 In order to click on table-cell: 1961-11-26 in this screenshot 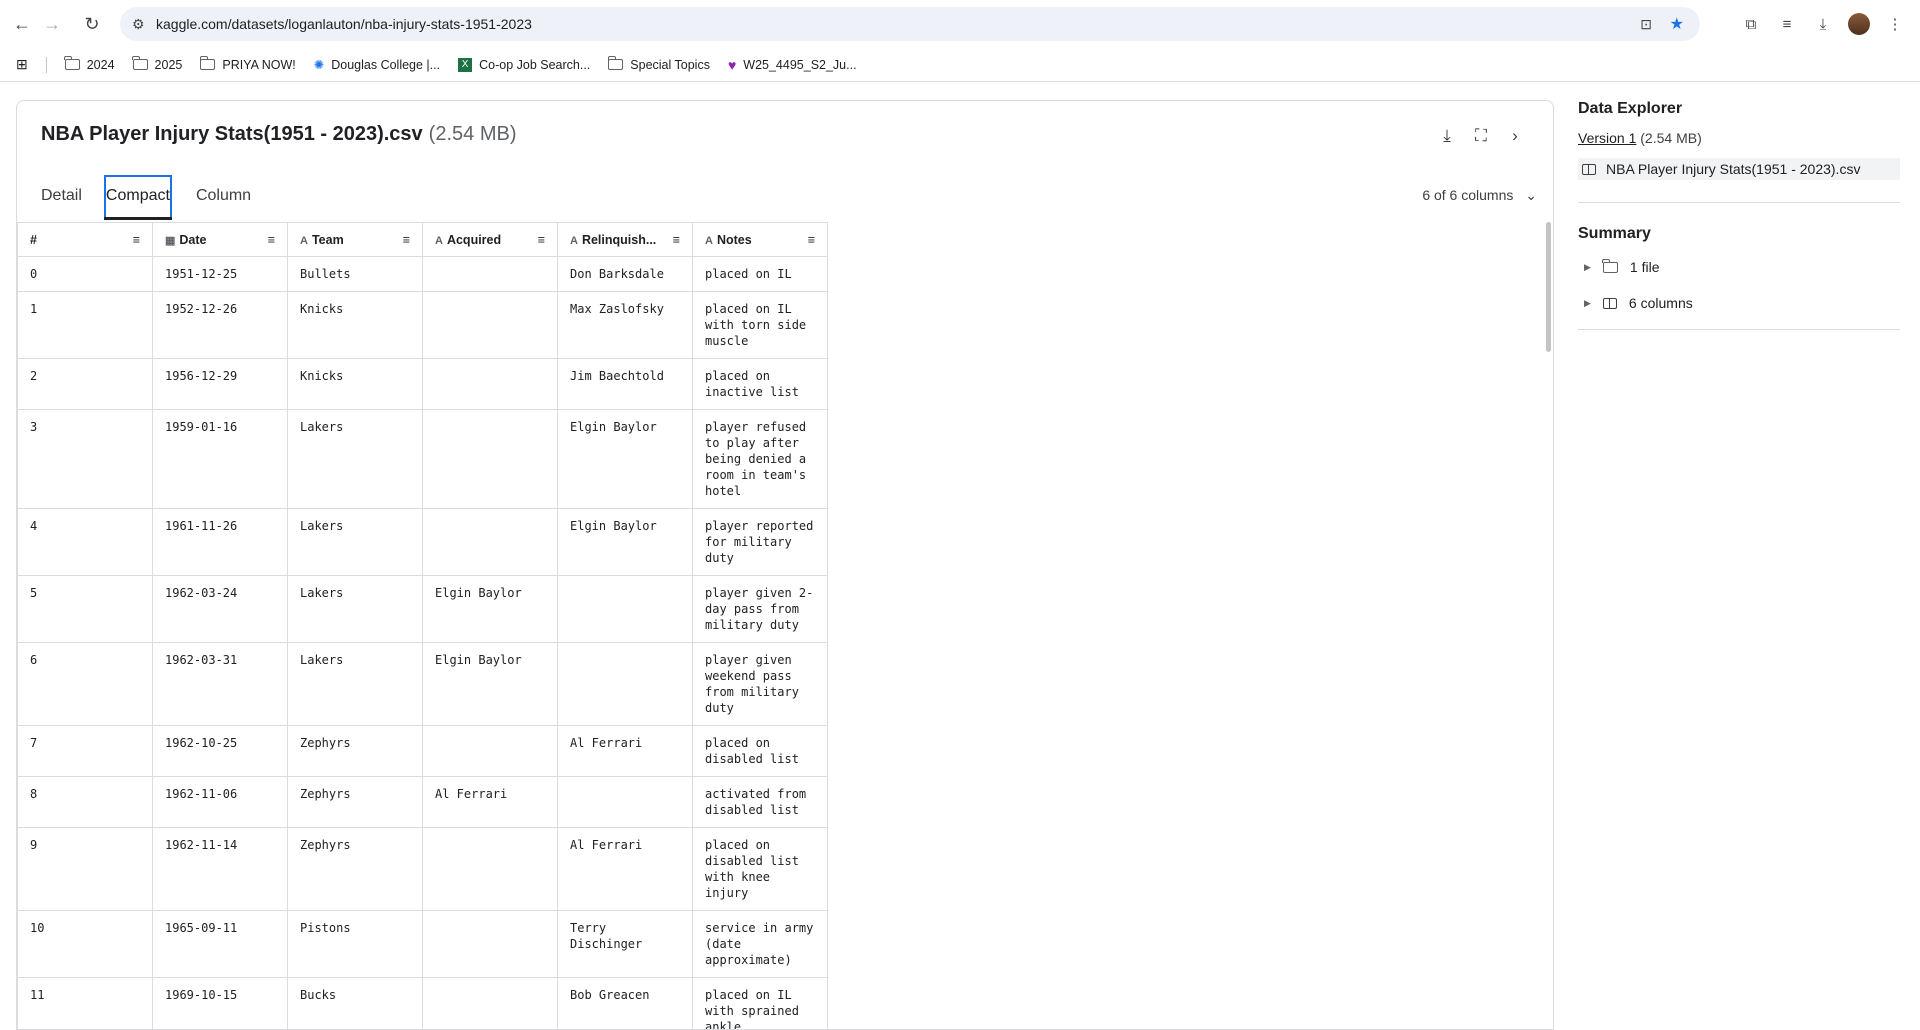, I will do `click(220, 542)`.